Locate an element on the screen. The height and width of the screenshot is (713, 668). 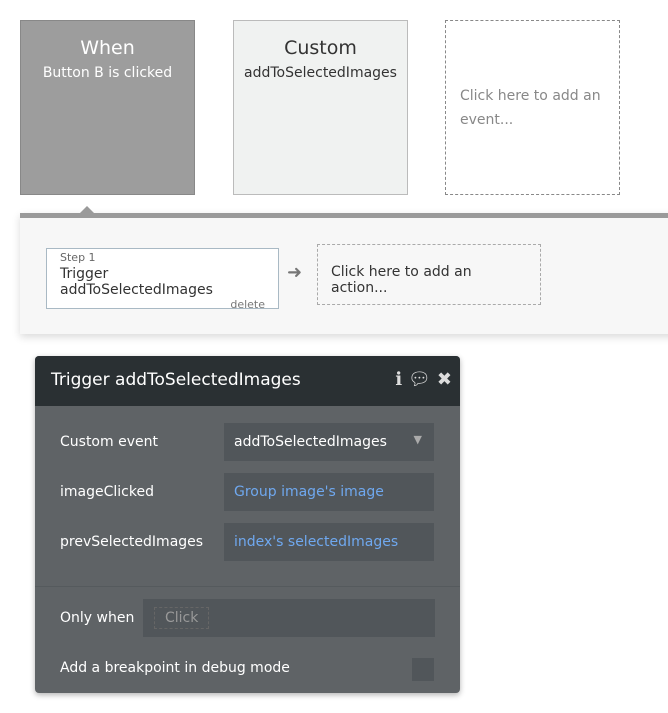
breakpoint-checkbox is located at coordinates (423, 669).